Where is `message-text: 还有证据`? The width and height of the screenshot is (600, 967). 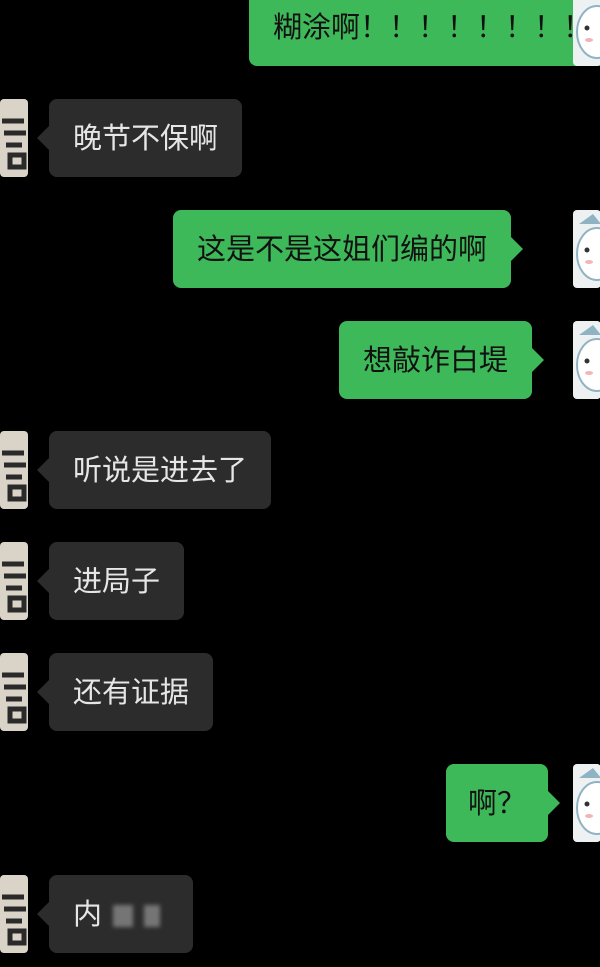
message-text: 还有证据 is located at coordinates (131, 692).